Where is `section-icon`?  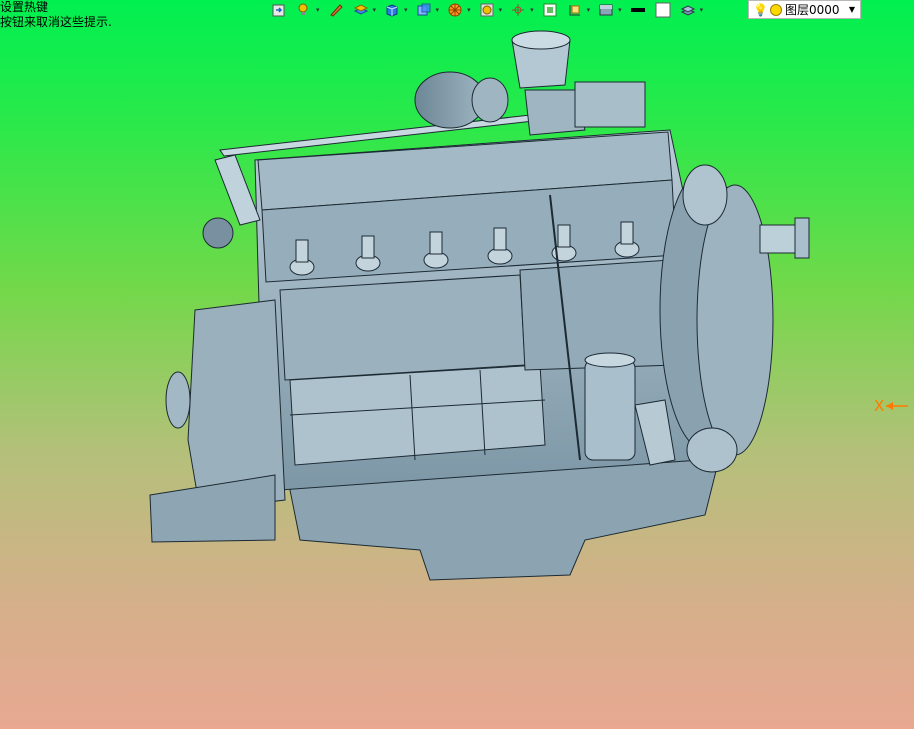
section-icon is located at coordinates (575, 10).